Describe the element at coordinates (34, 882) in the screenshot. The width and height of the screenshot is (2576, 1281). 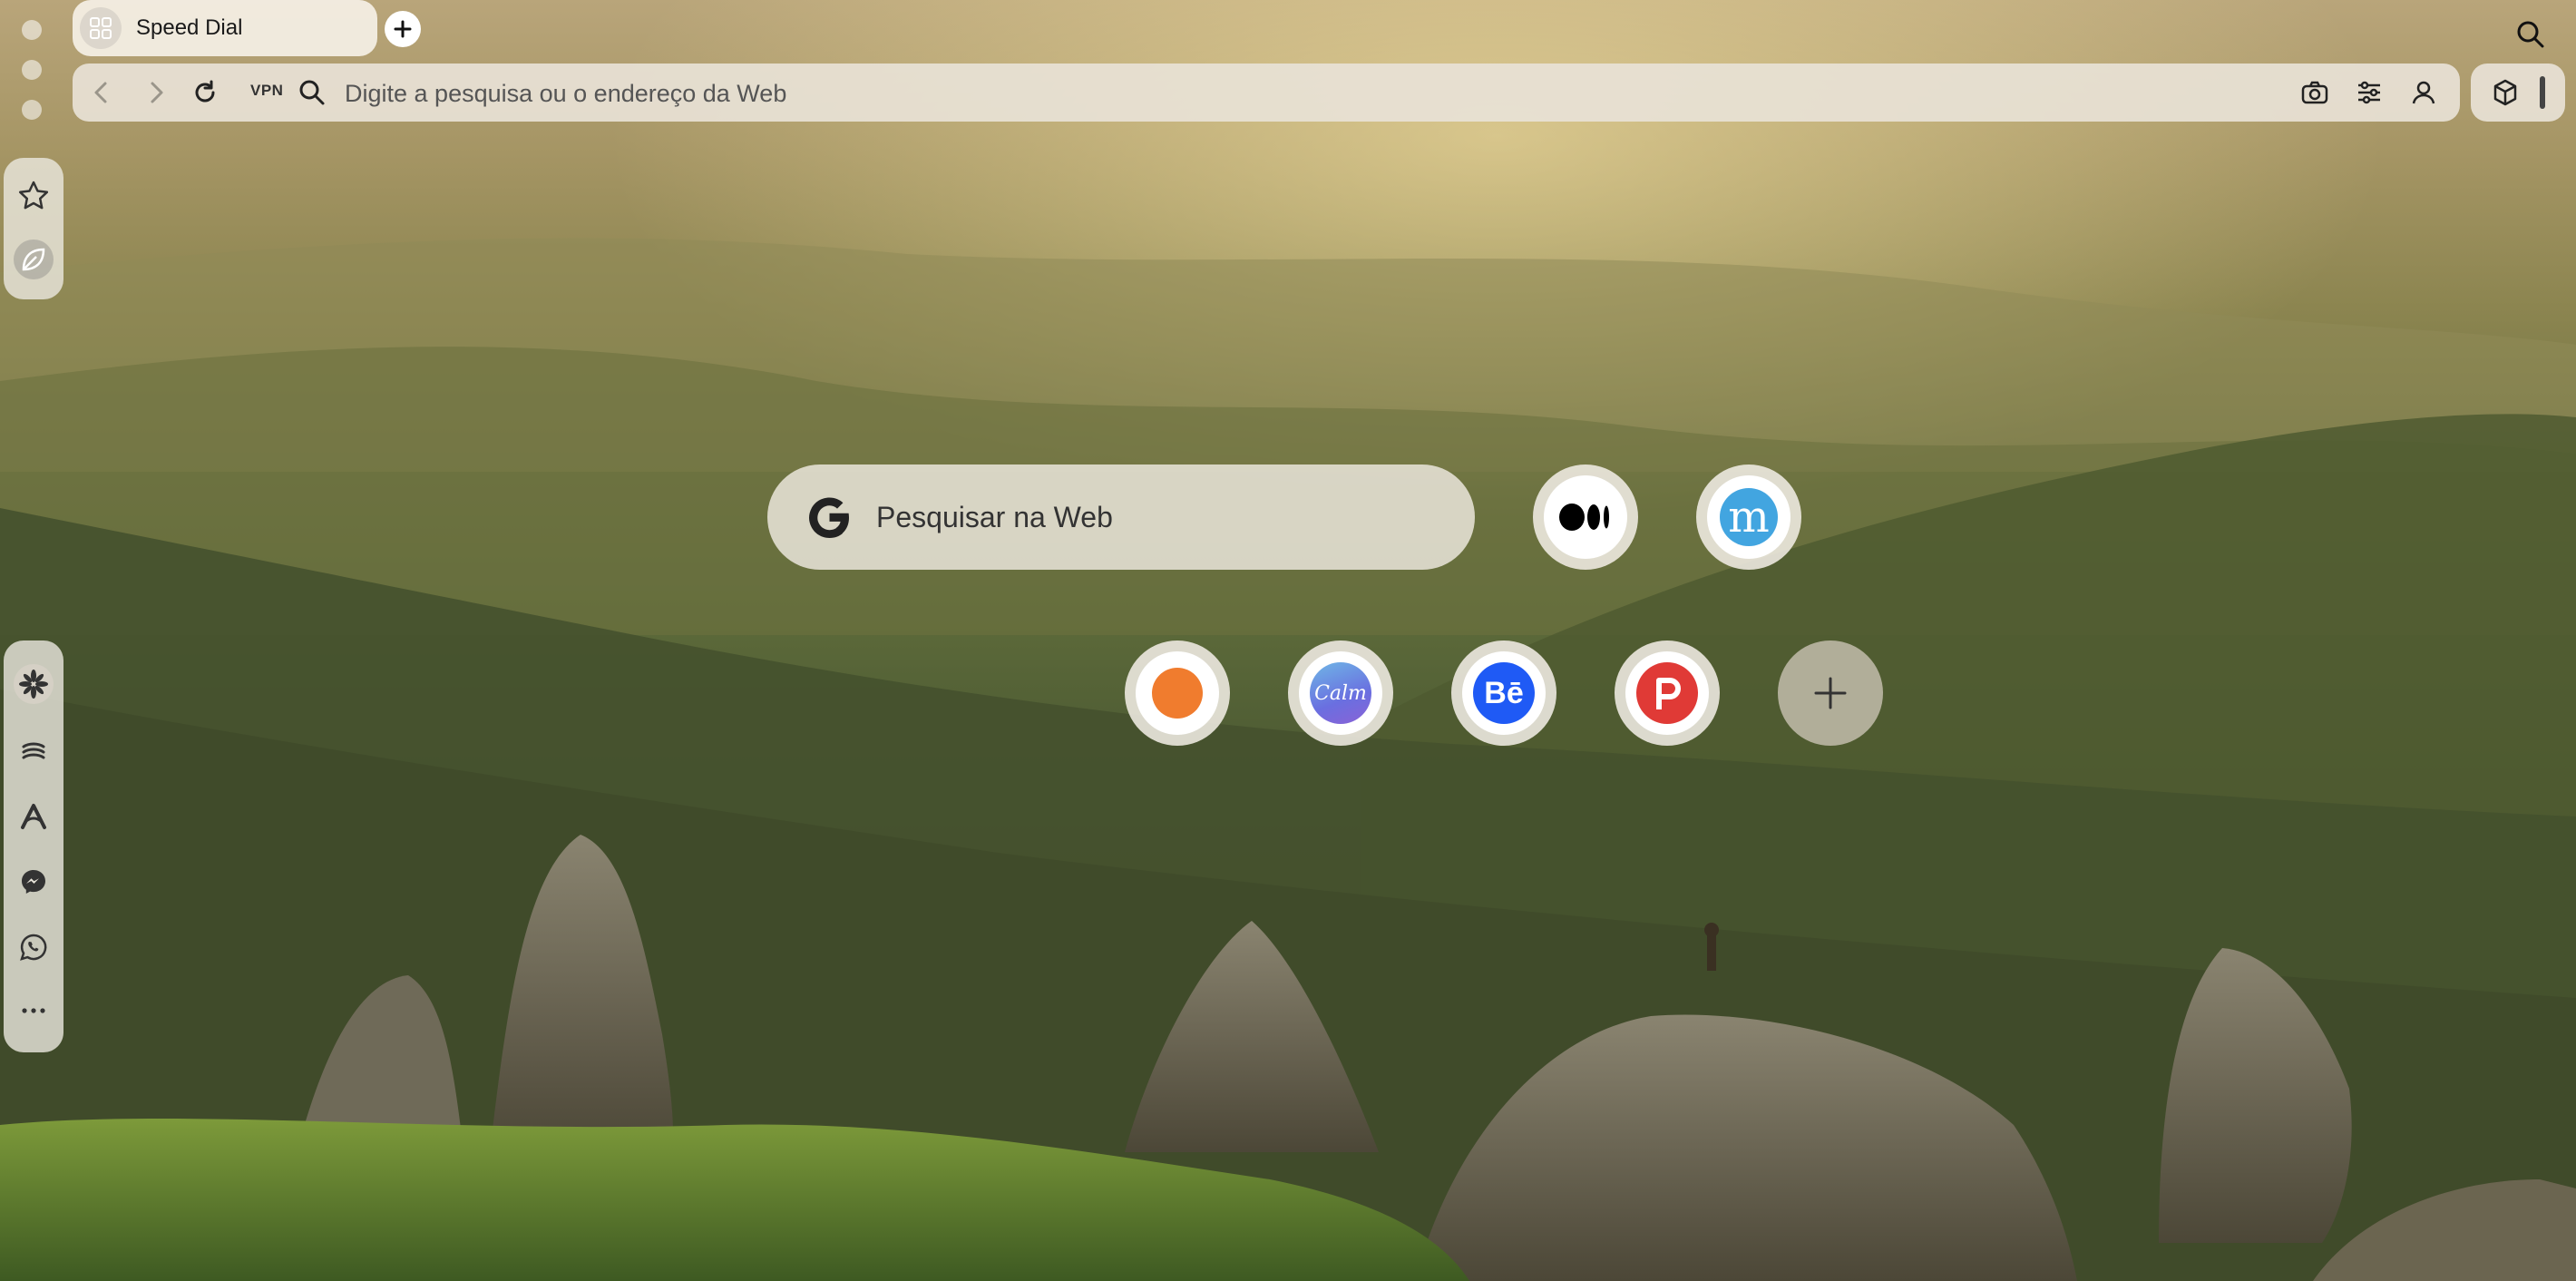
I see `messenger-icon` at that location.